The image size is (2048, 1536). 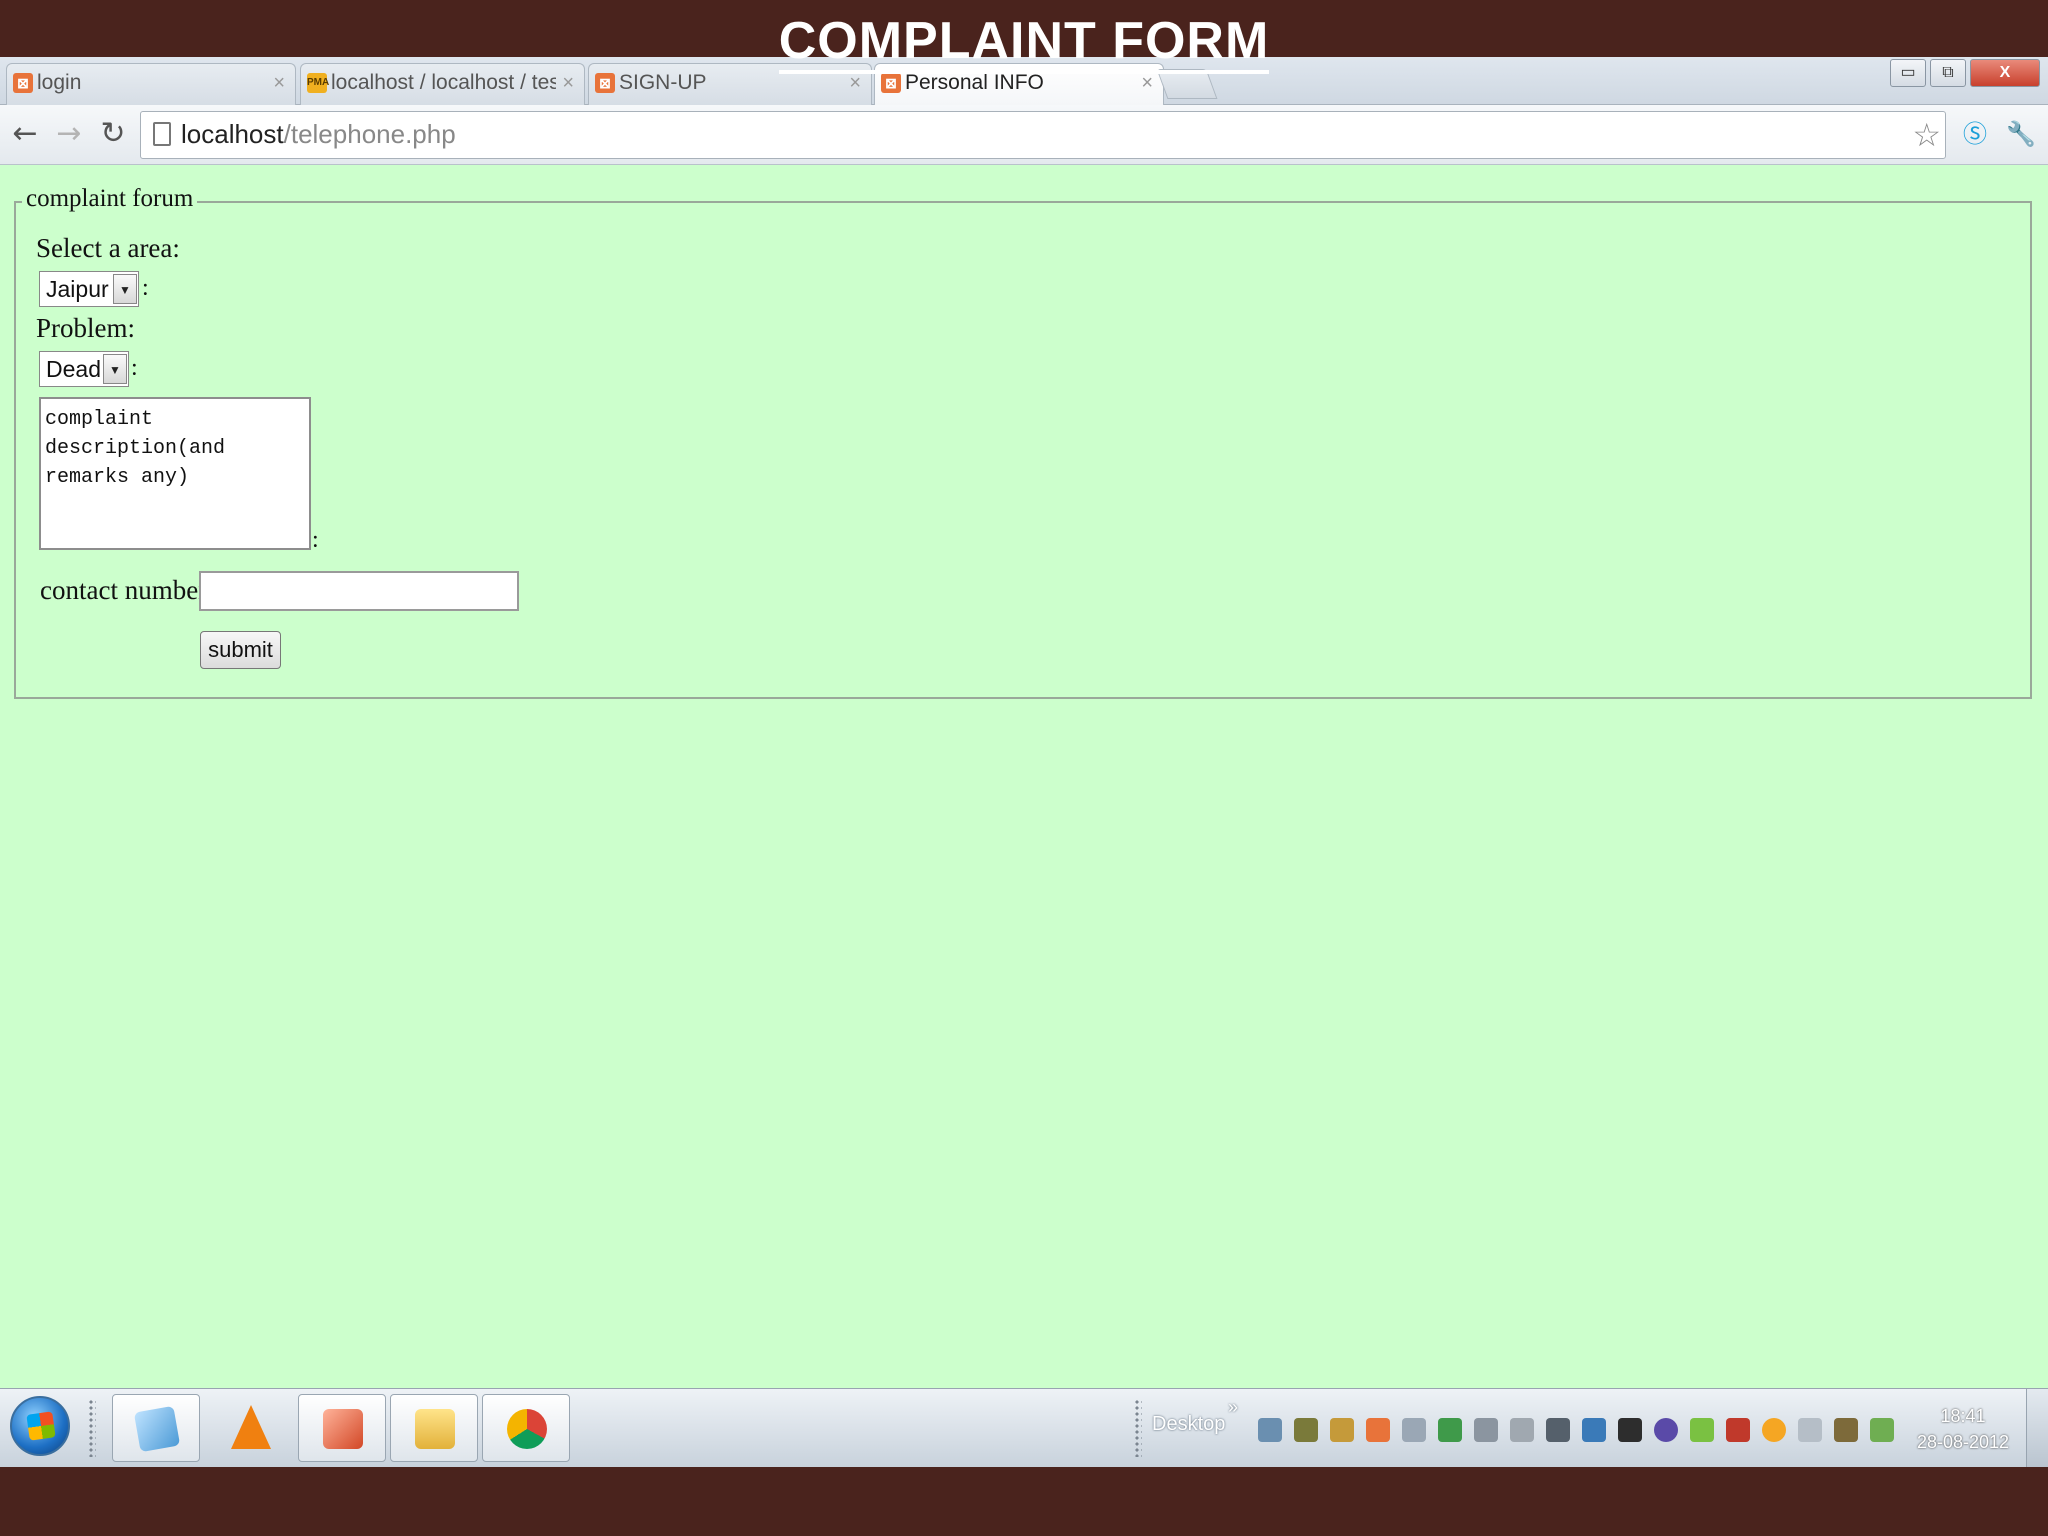 I want to click on problem-label: Problem:, so click(x=85, y=328).